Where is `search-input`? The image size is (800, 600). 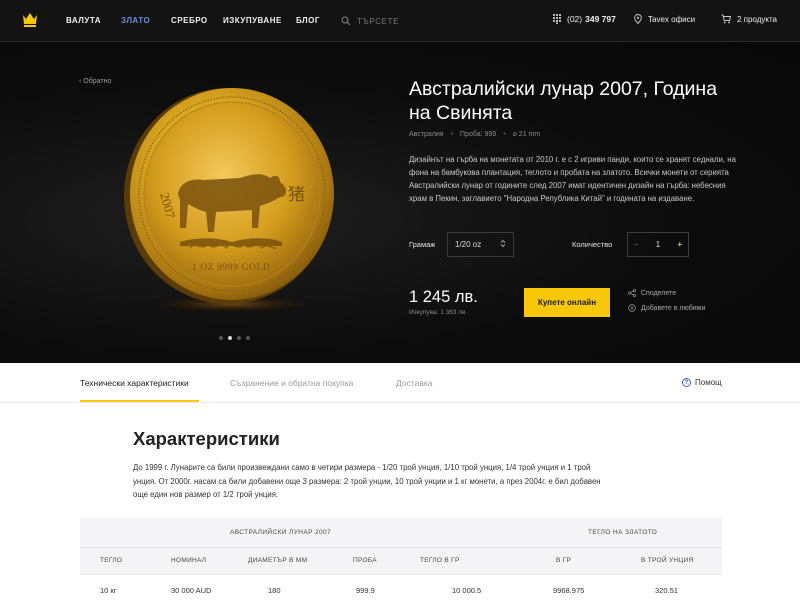
search-input is located at coordinates (407, 21).